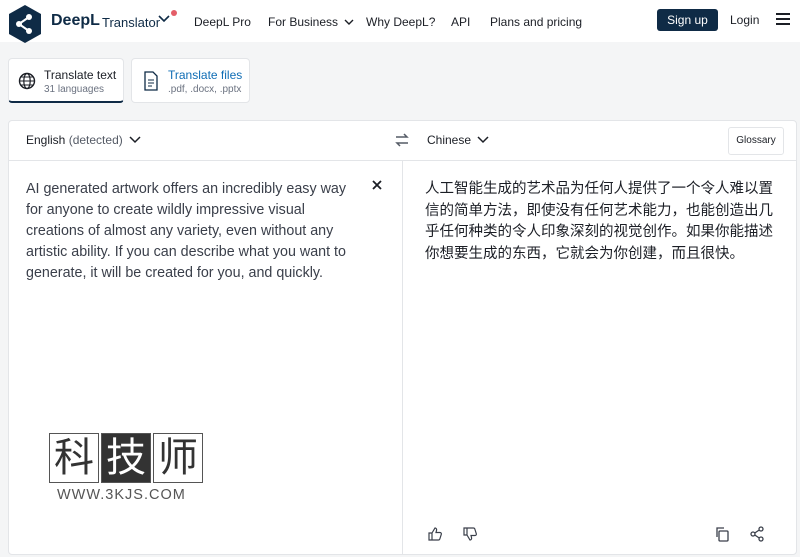  Describe the element at coordinates (174, 13) in the screenshot. I see `notification-dot` at that location.